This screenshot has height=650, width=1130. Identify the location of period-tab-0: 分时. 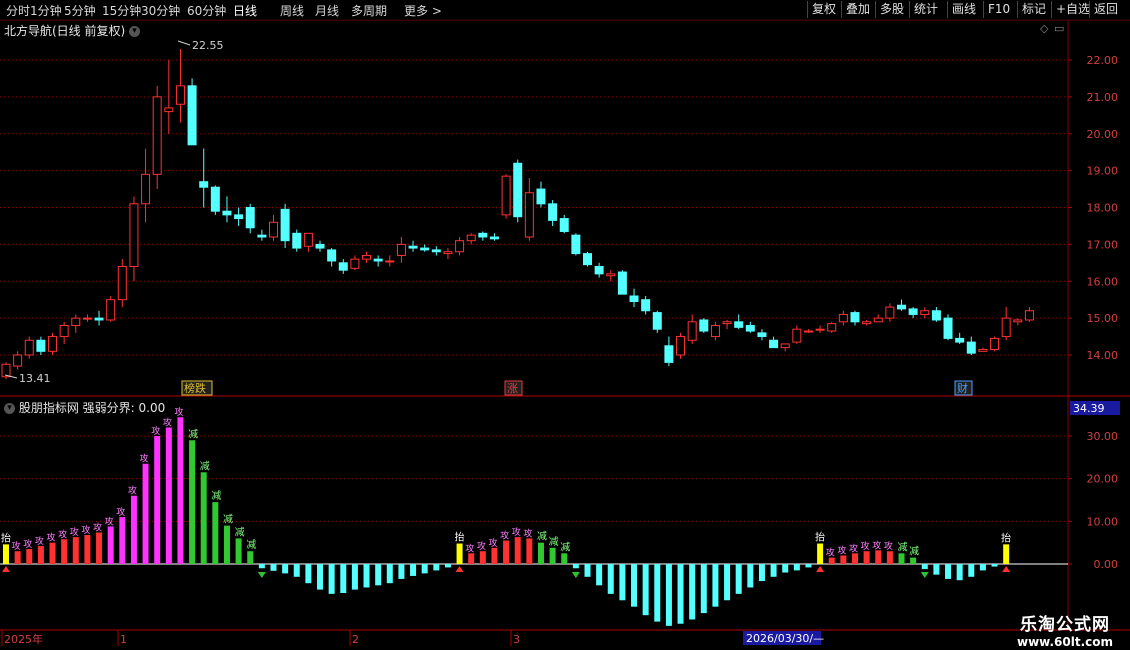
(18, 10).